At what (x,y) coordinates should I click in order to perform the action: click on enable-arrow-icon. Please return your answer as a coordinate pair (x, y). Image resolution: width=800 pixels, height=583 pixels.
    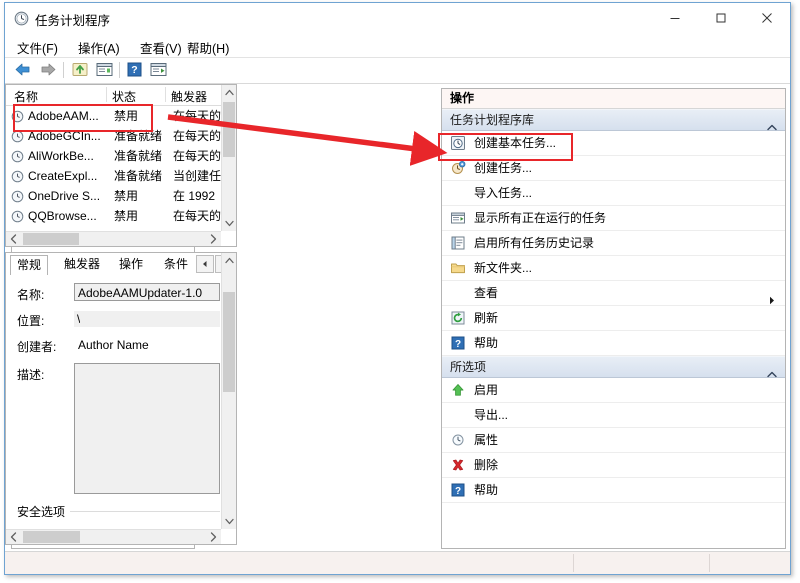
    Looking at the image, I should click on (458, 390).